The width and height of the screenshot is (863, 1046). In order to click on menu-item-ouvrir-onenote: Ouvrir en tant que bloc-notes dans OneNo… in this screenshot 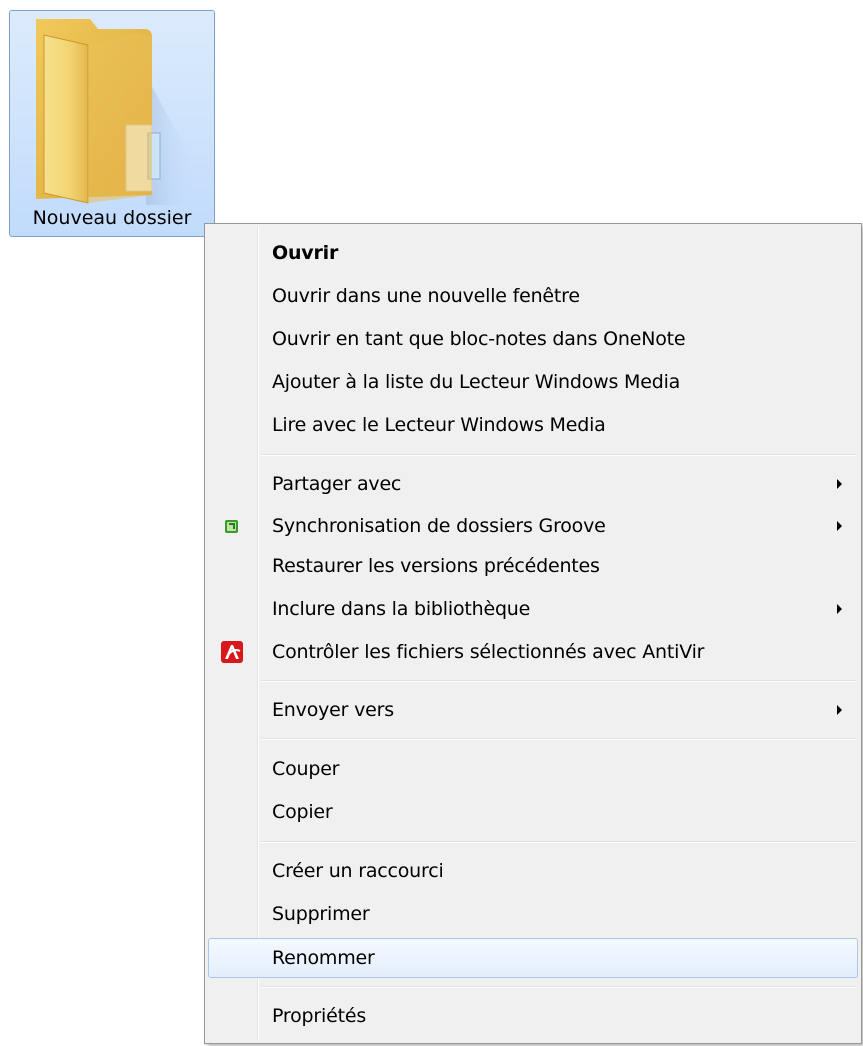, I will do `click(533, 339)`.